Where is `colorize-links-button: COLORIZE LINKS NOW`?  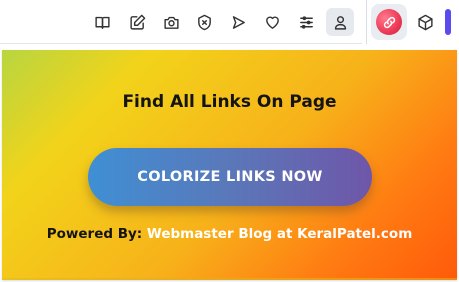 colorize-links-button: COLORIZE LINKS NOW is located at coordinates (230, 177).